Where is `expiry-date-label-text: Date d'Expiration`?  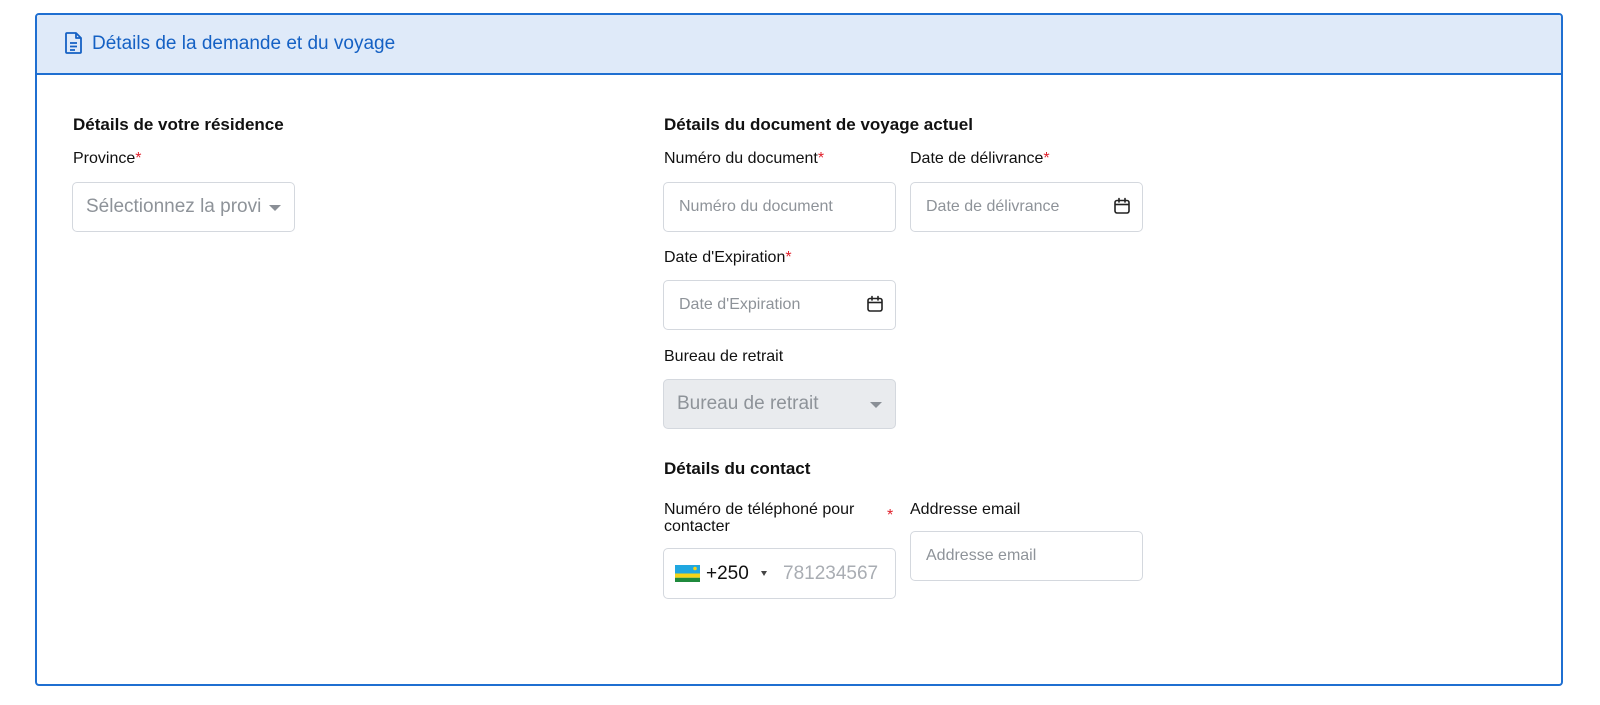 expiry-date-label-text: Date d'Expiration is located at coordinates (725, 257).